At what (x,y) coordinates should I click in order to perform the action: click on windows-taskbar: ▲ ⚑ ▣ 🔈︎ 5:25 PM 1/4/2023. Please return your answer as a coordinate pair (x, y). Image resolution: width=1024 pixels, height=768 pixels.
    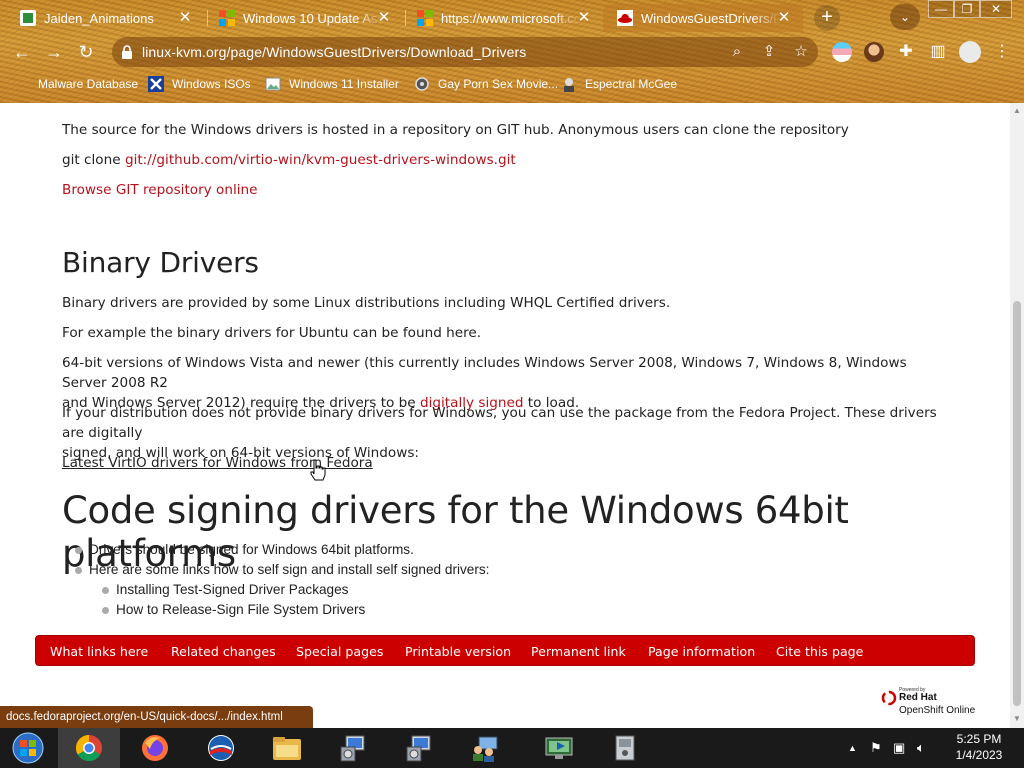
    Looking at the image, I should click on (512, 748).